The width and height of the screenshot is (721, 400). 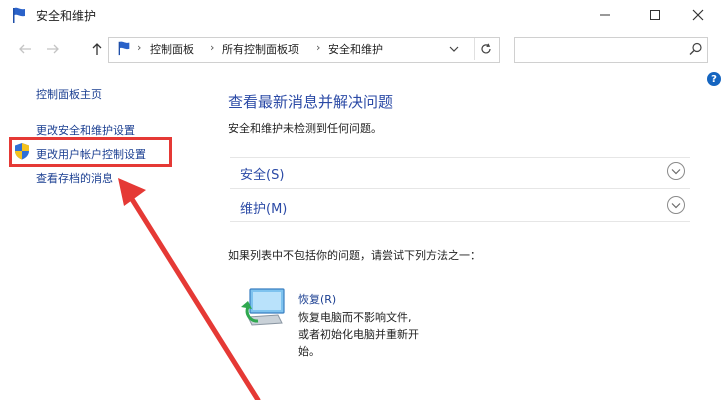 What do you see at coordinates (260, 49) in the screenshot?
I see `breadcrumb-all-items: 所有控制面板项` at bounding box center [260, 49].